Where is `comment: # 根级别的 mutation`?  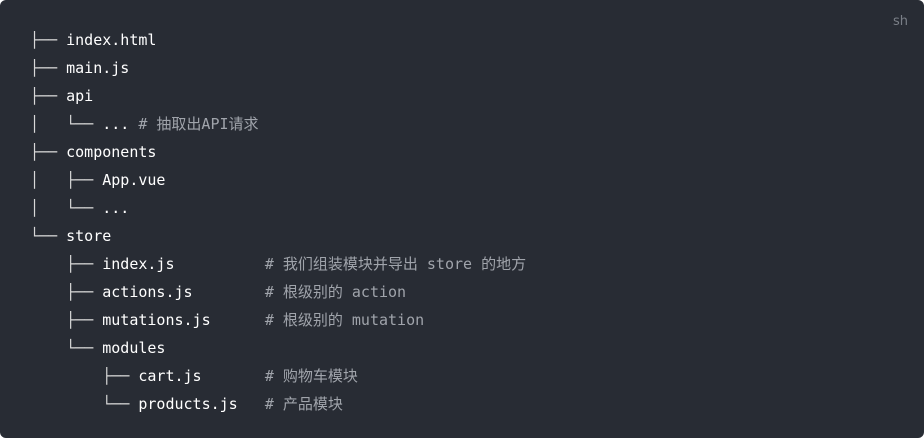
comment: # 根级别的 mutation is located at coordinates (344, 320).